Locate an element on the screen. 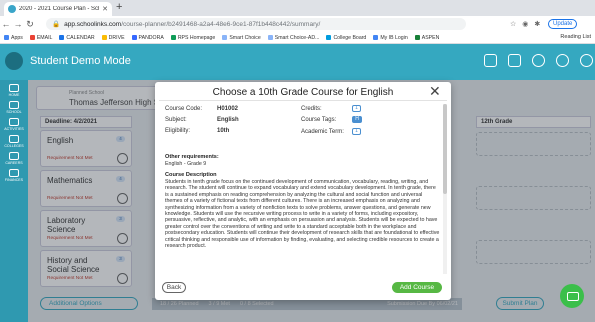  chat-icon is located at coordinates (572, 296).